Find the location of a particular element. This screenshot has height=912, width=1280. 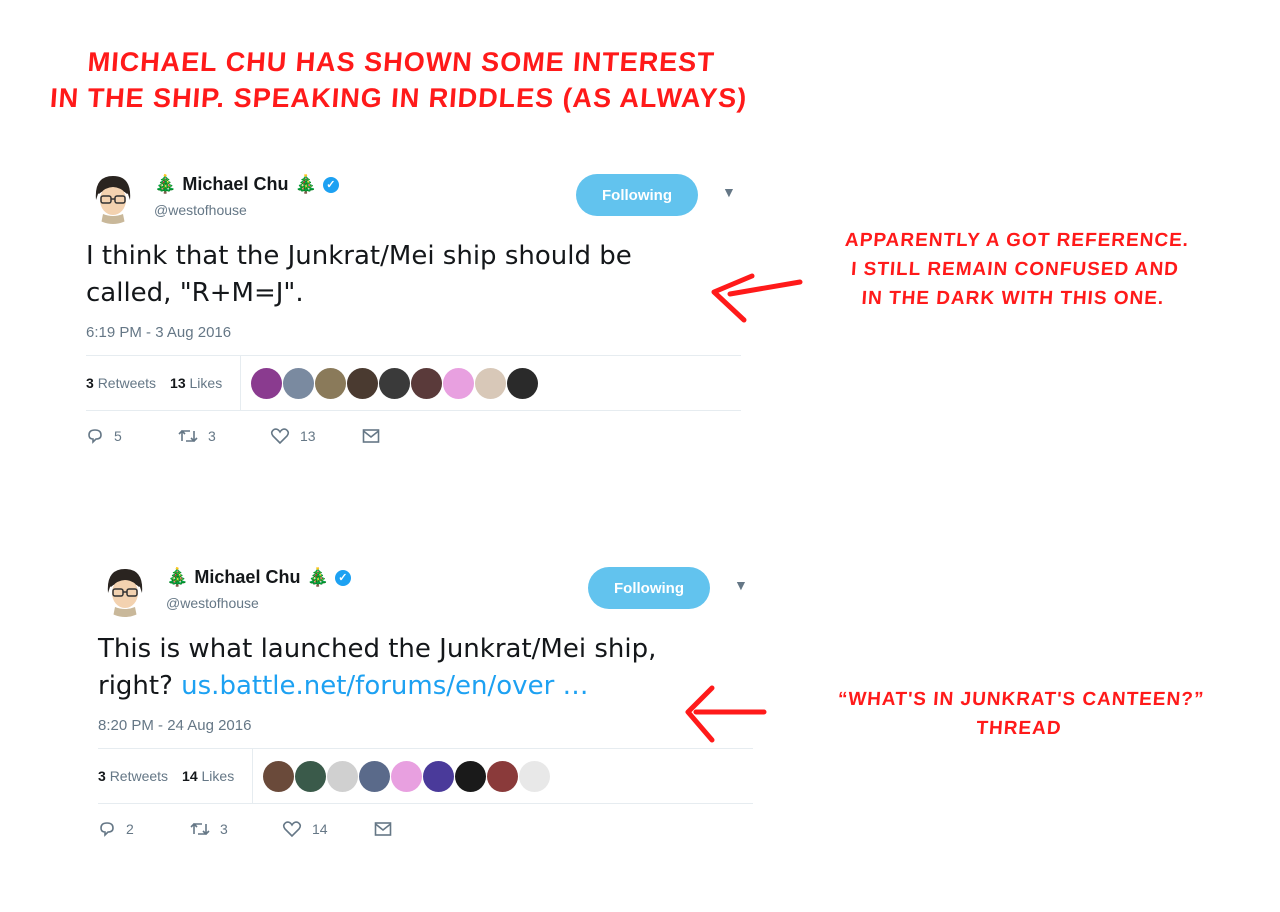

like-count: 14 is located at coordinates (320, 829).